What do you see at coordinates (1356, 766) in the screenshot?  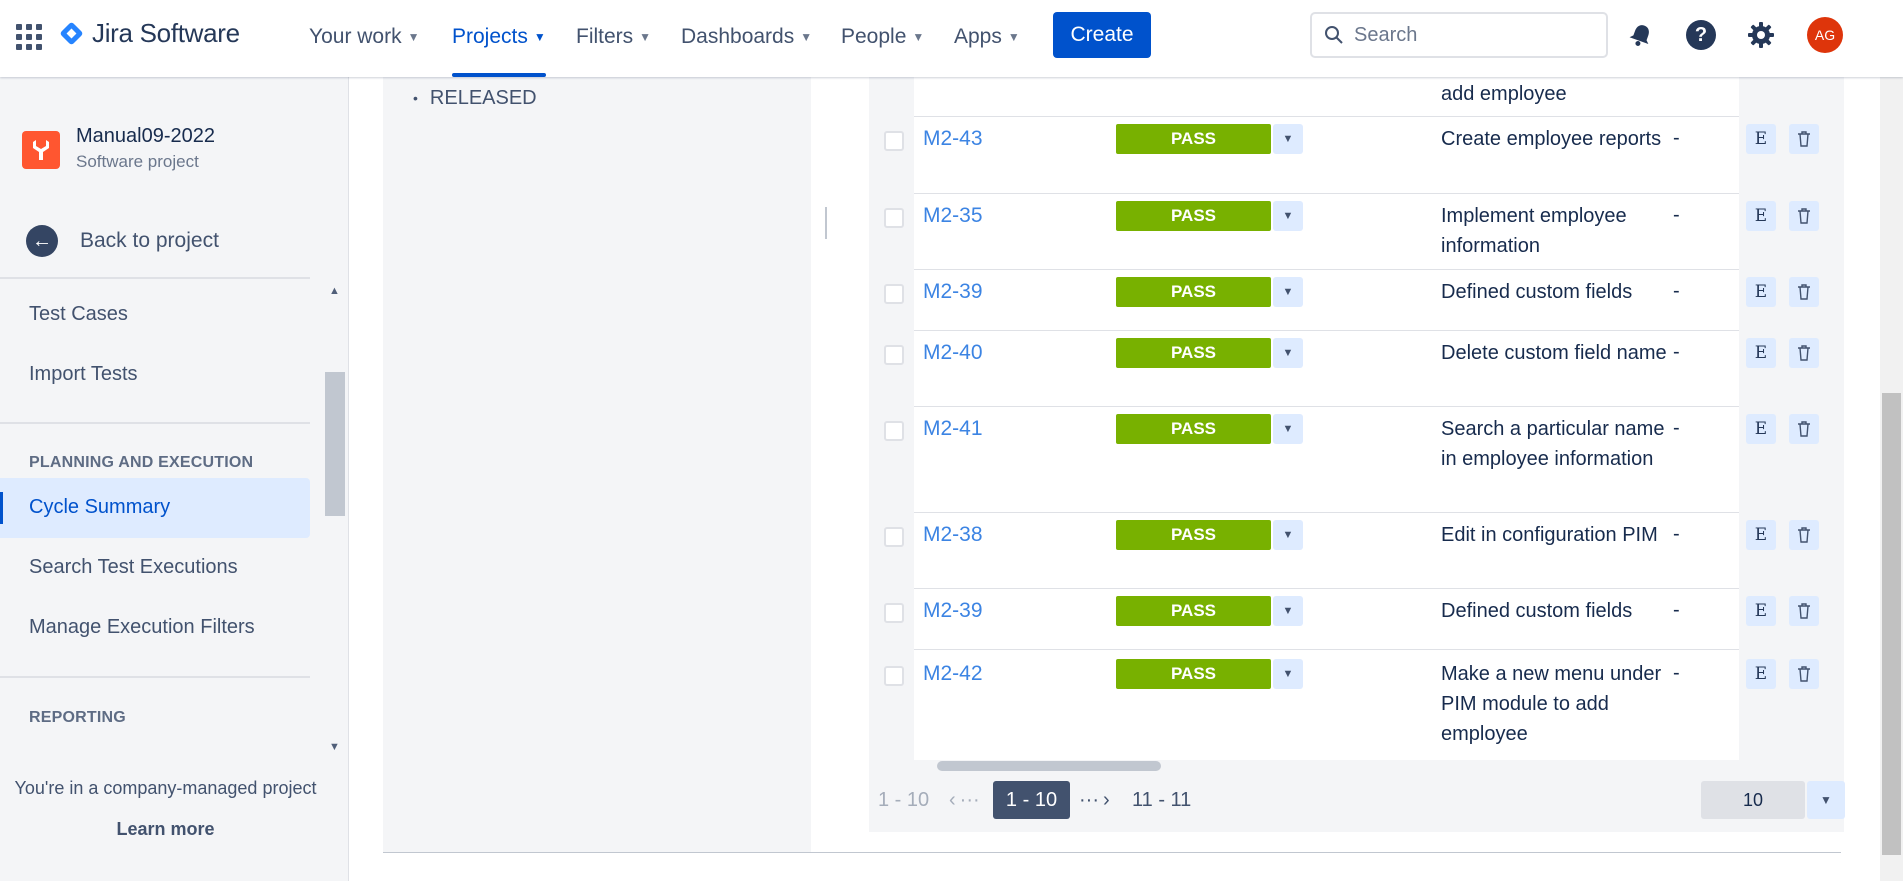 I see `table-horizontal-scrollbar` at bounding box center [1356, 766].